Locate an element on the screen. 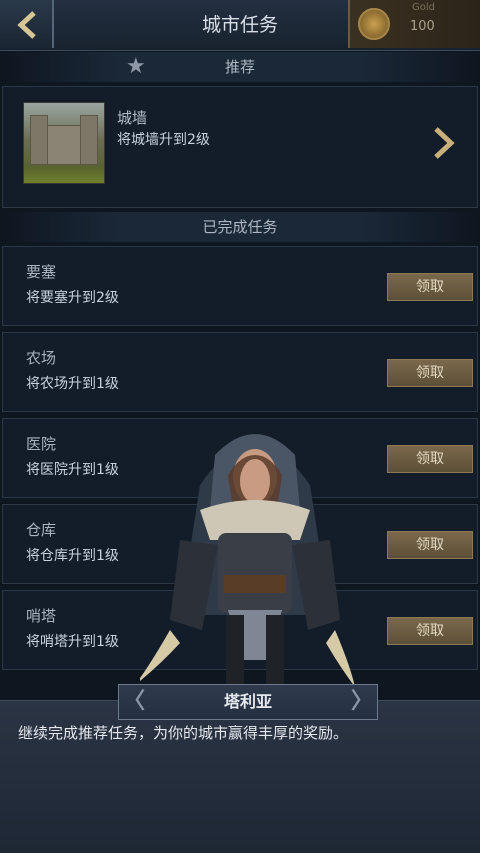 The image size is (480, 853). recommend-card: 城墙 将城墙升到2级 is located at coordinates (240, 147).